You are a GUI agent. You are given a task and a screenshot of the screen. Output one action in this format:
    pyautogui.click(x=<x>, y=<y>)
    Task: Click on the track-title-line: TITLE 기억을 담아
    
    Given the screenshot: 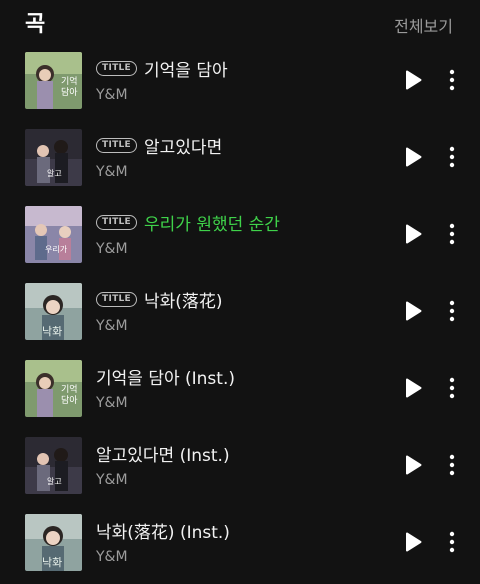 What is the action you would take?
    pyautogui.click(x=162, y=68)
    